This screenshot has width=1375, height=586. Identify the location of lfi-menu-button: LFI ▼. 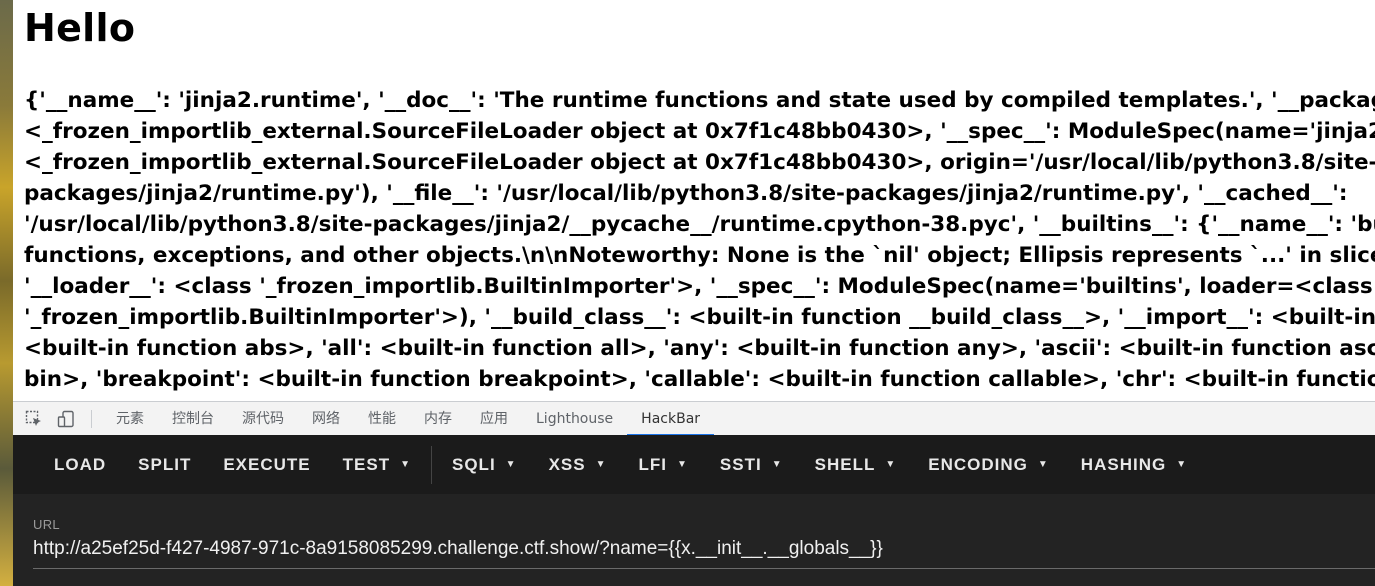
(663, 464).